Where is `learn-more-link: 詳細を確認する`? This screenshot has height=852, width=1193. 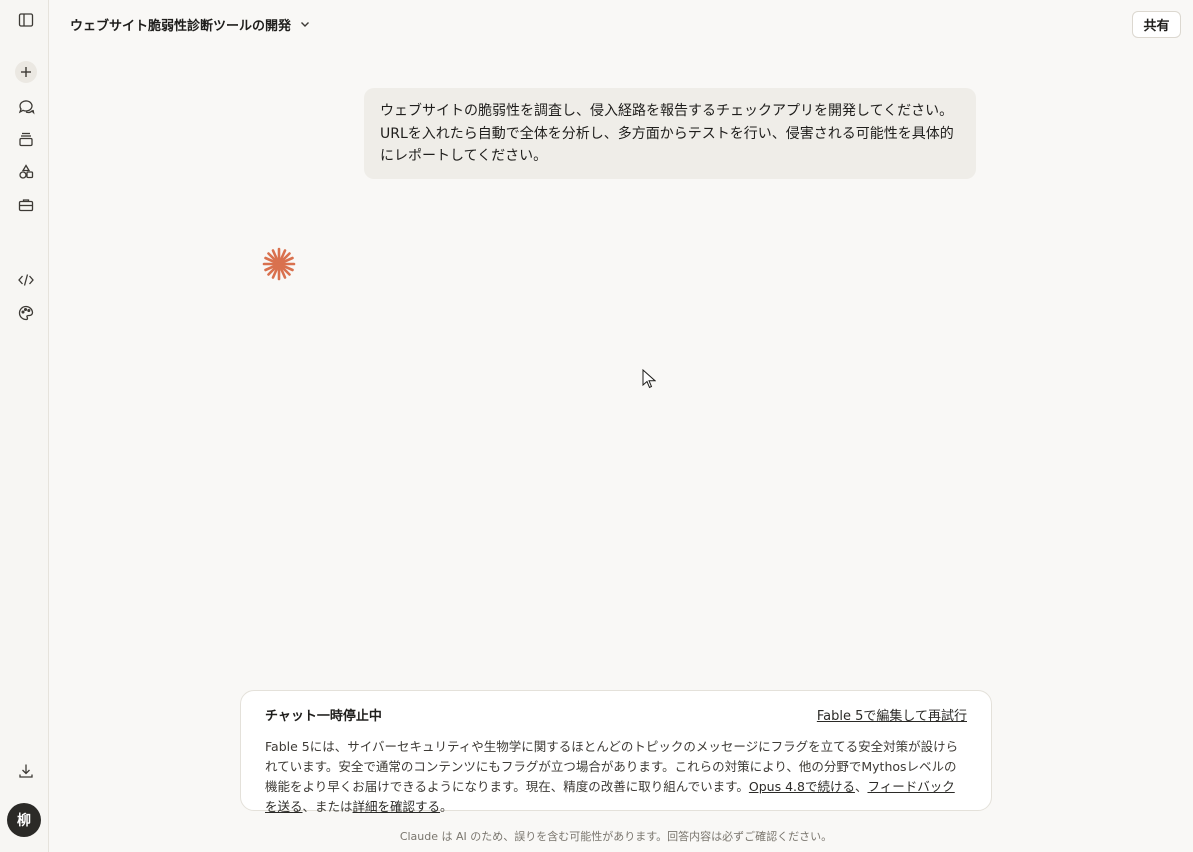 learn-more-link: 詳細を確認する is located at coordinates (397, 806).